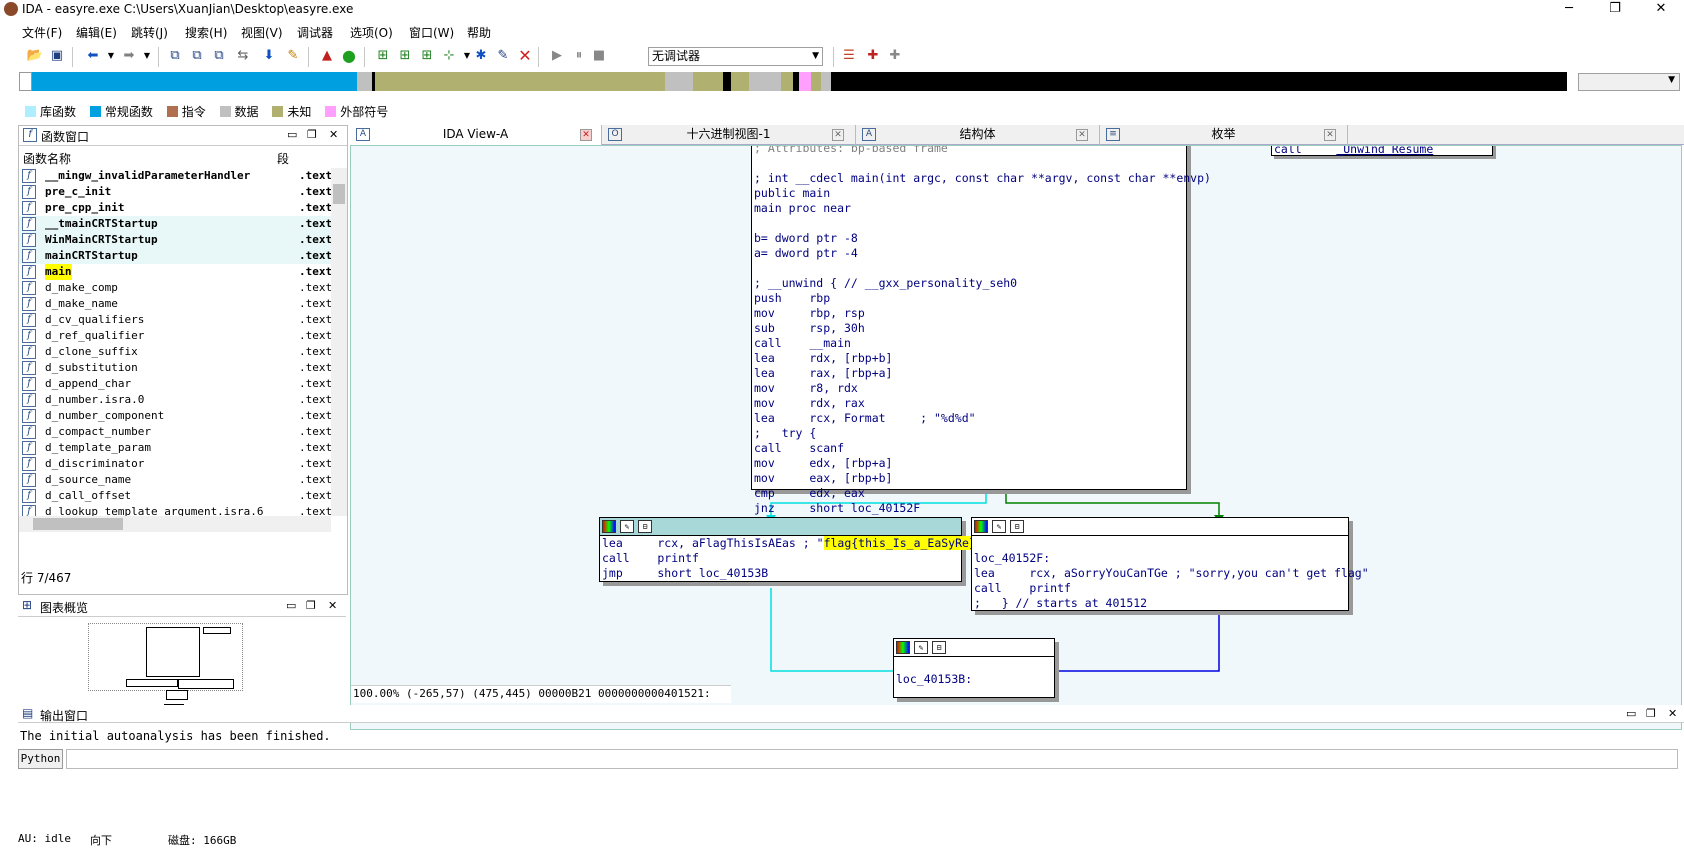  I want to click on add-icon: ⊞, so click(383, 56).